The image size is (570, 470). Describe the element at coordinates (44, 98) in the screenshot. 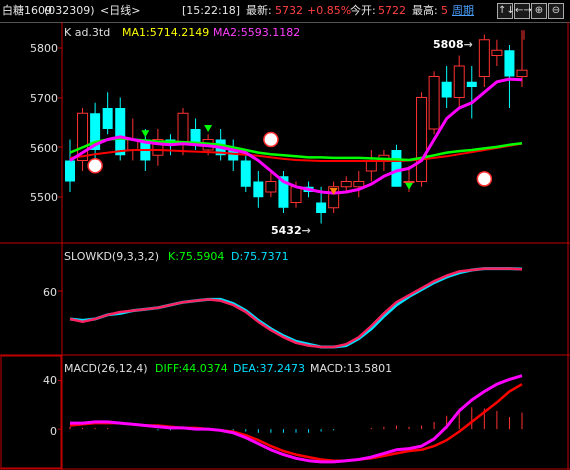

I see `y-tick-5700: 5700` at that location.